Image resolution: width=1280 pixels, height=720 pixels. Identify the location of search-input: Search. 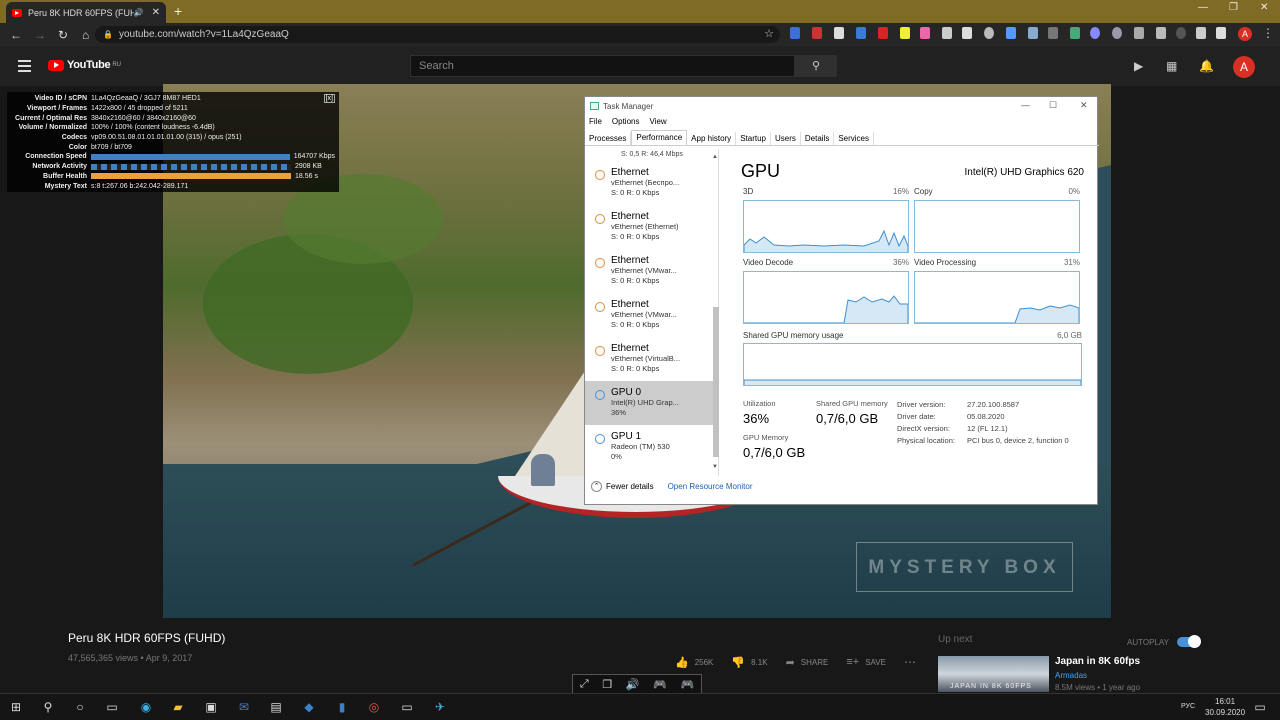
(602, 66).